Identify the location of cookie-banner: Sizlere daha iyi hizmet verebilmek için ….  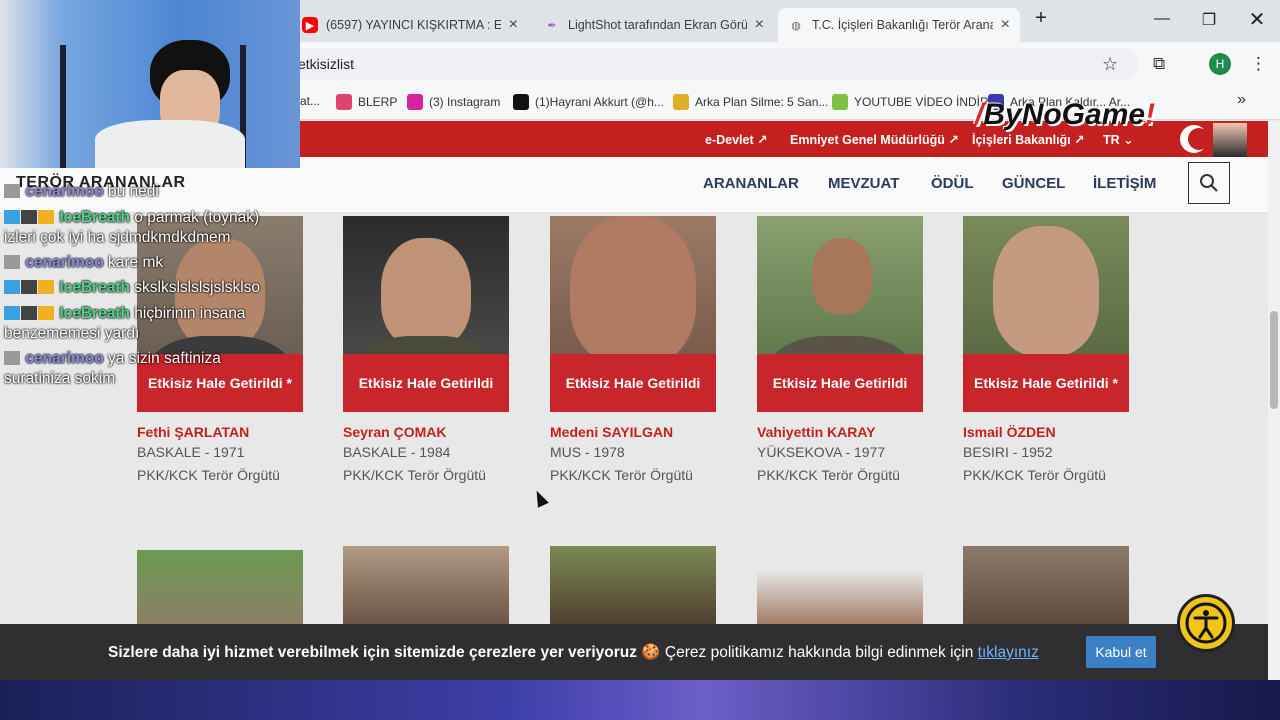
(634, 652).